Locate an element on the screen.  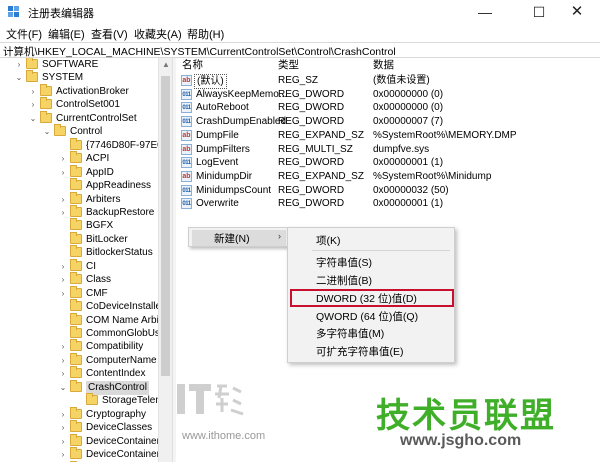
value-row: 011 Overwrite REG_DWORD 0x00000001 (1) is located at coordinates (388, 204).